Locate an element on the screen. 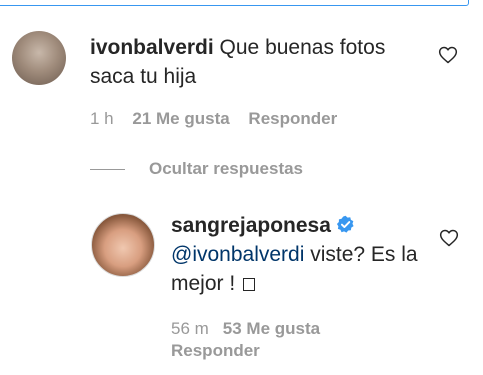 The height and width of the screenshot is (375, 483). comment-username: ivonbalverdi is located at coordinates (152, 47).